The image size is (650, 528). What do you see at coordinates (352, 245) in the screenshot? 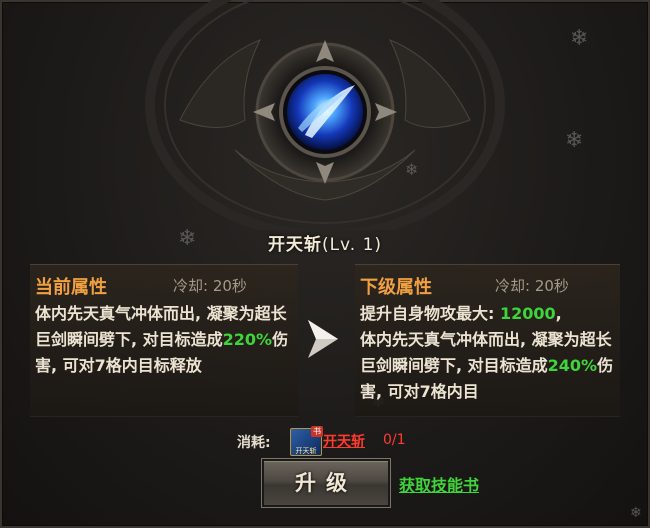
I see `skill-level: (Lv. 1)` at bounding box center [352, 245].